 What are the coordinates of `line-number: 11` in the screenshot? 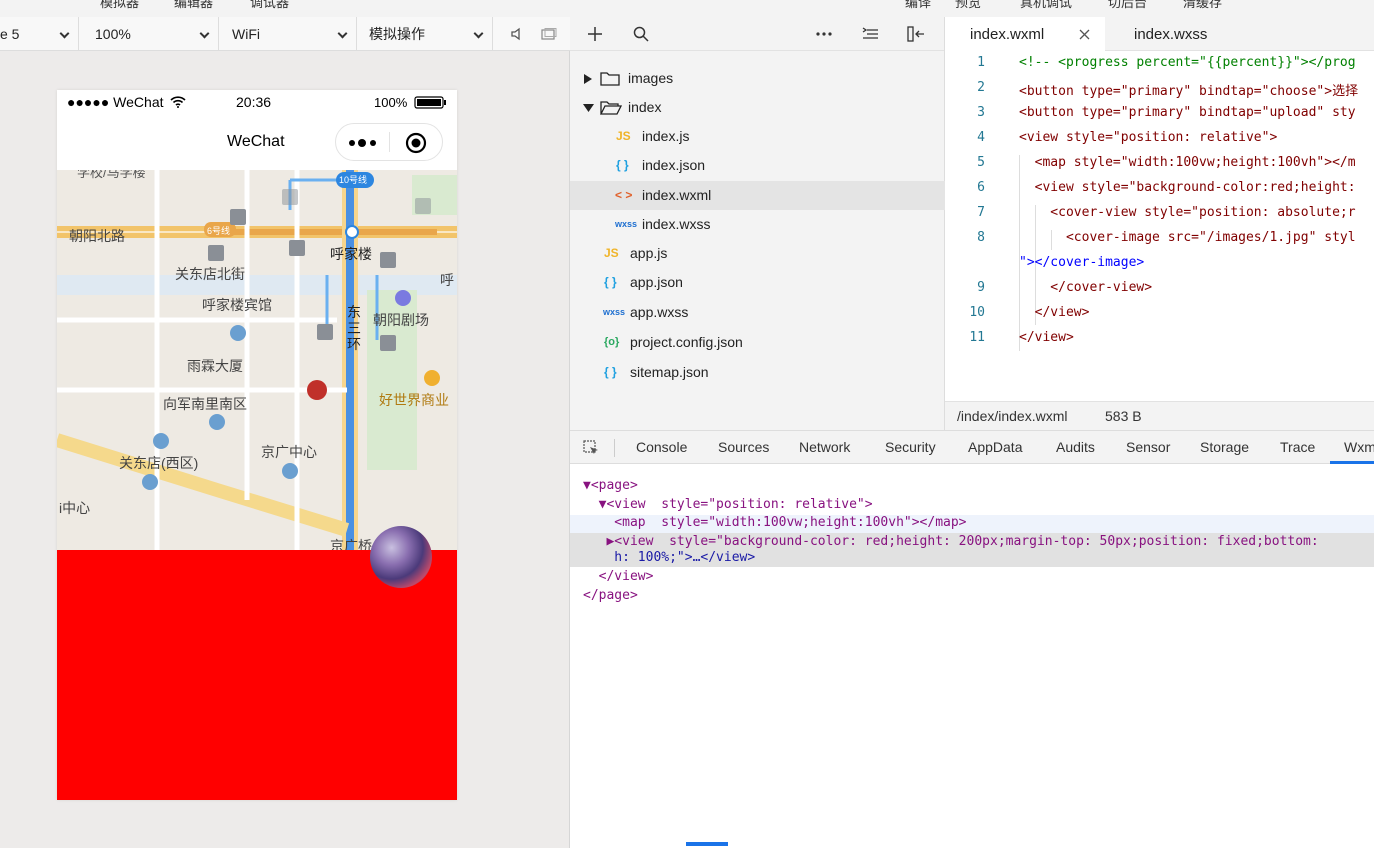 It's located at (977, 337).